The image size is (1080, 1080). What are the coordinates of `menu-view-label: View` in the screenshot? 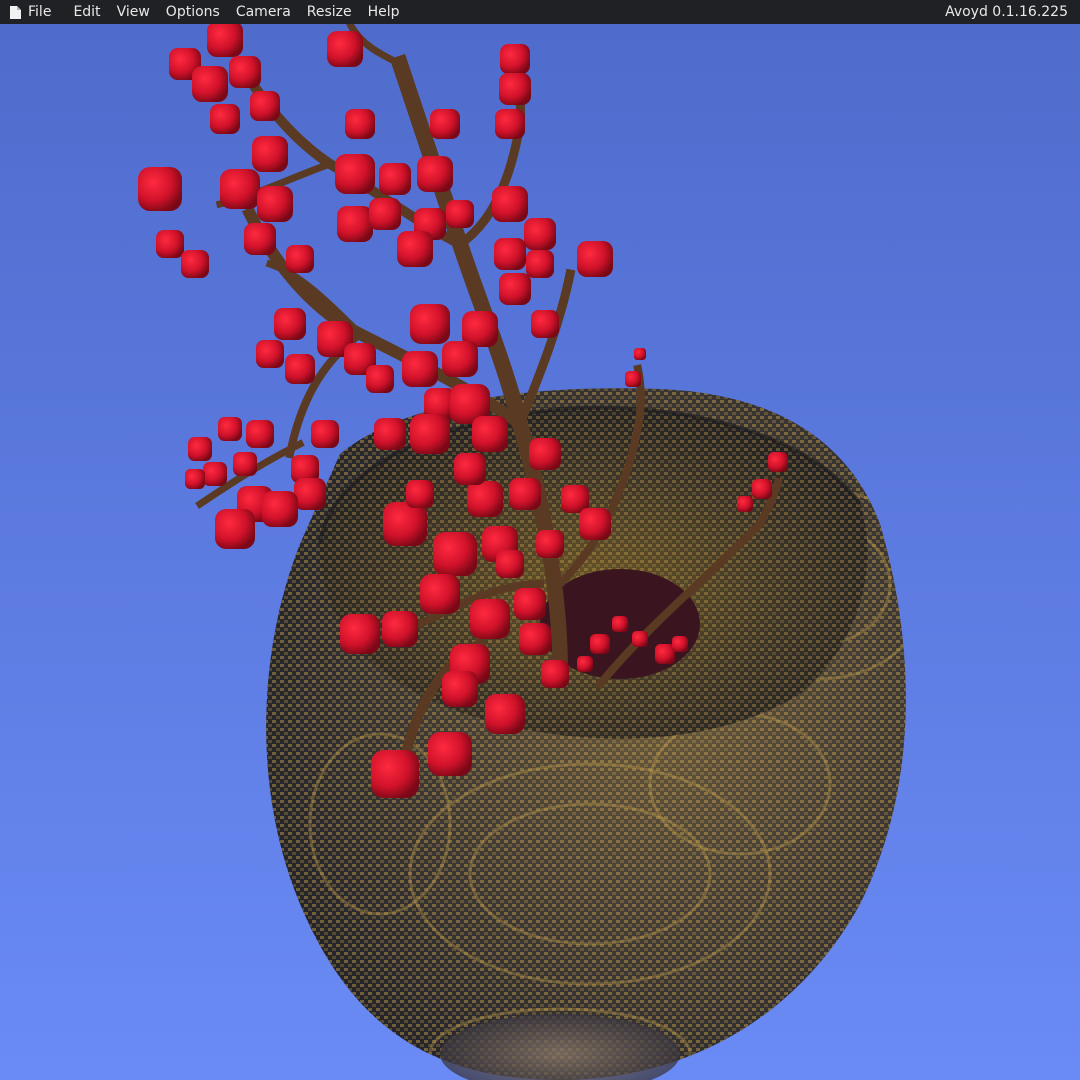 It's located at (133, 12).